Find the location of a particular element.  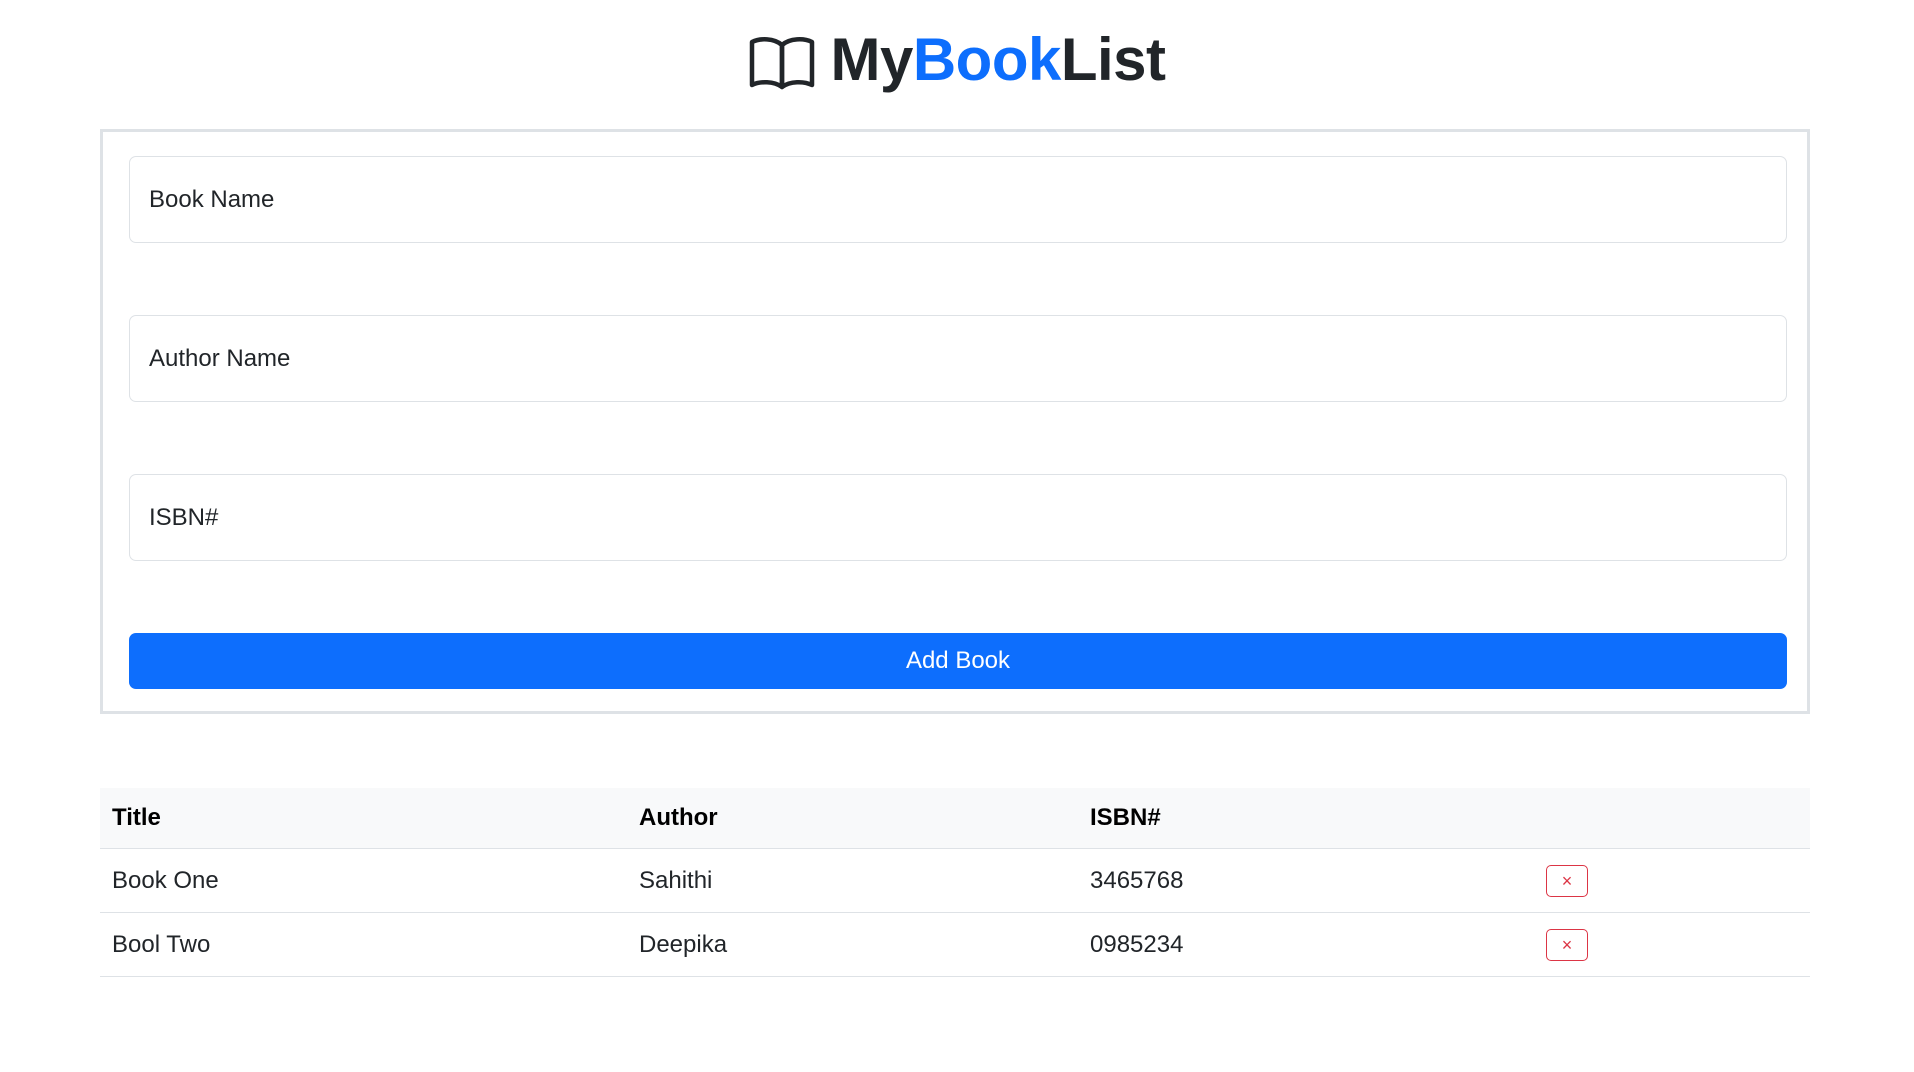

cell-title: Bool Two is located at coordinates (161, 944).